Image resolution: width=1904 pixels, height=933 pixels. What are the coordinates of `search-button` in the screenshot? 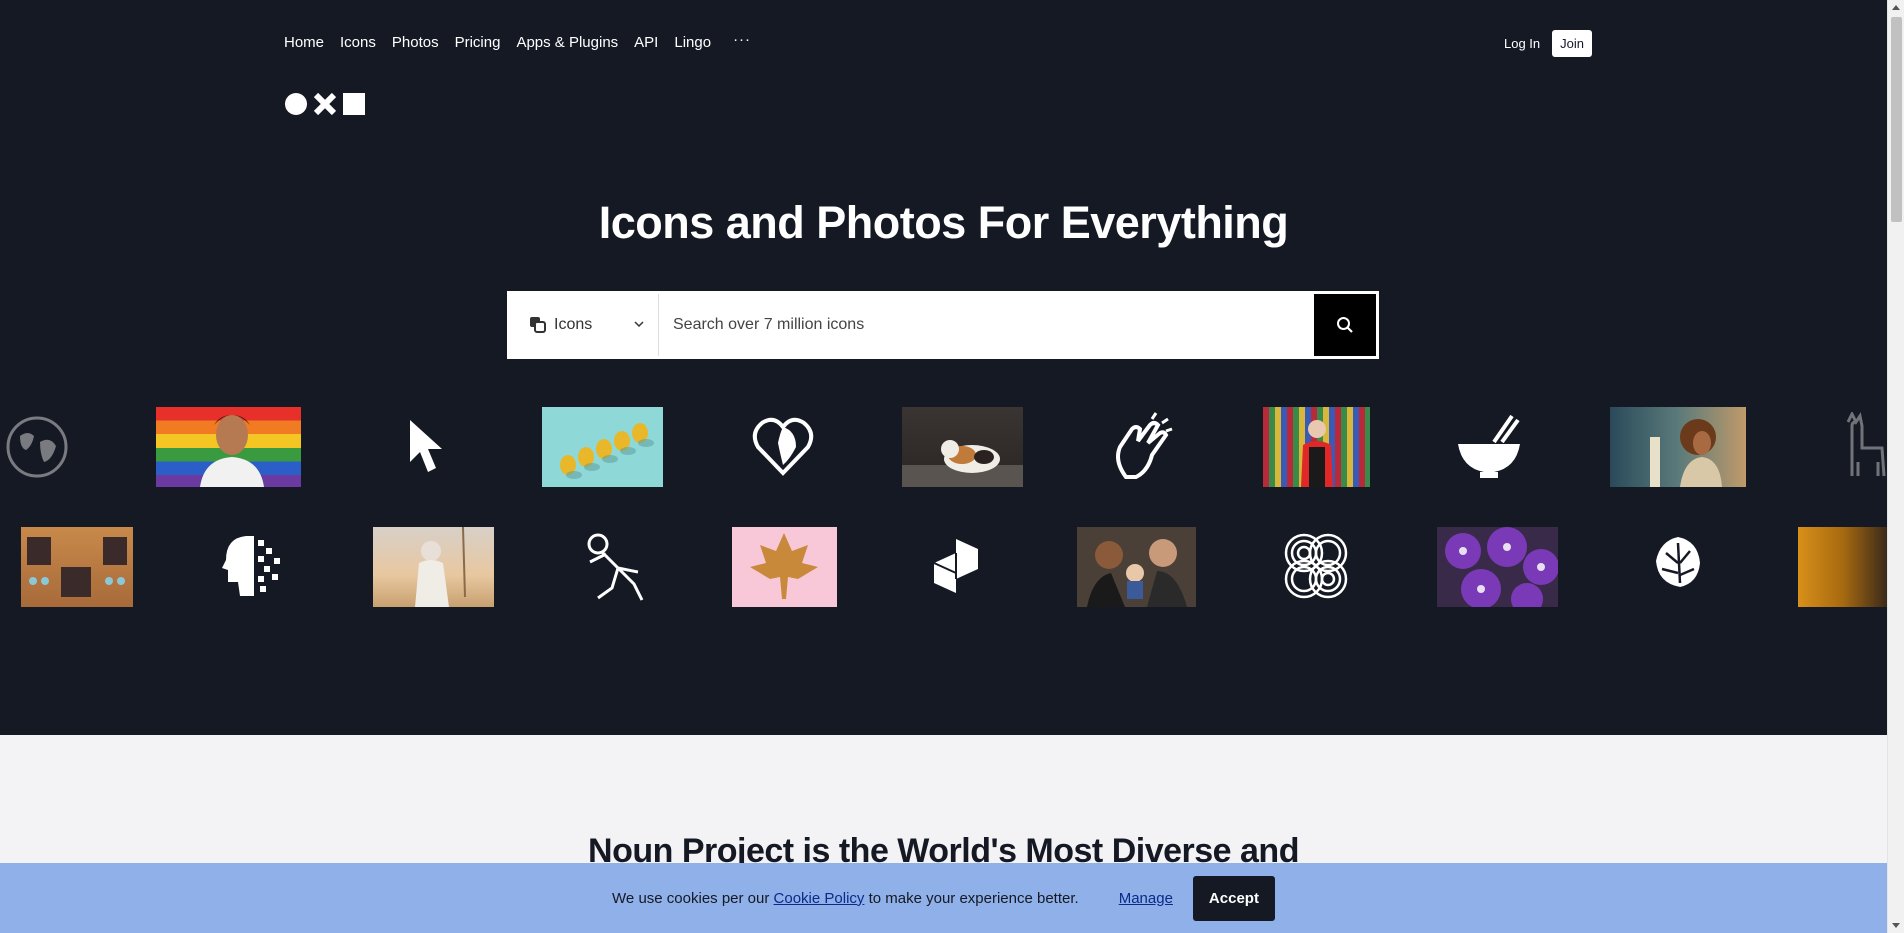 It's located at (1345, 325).